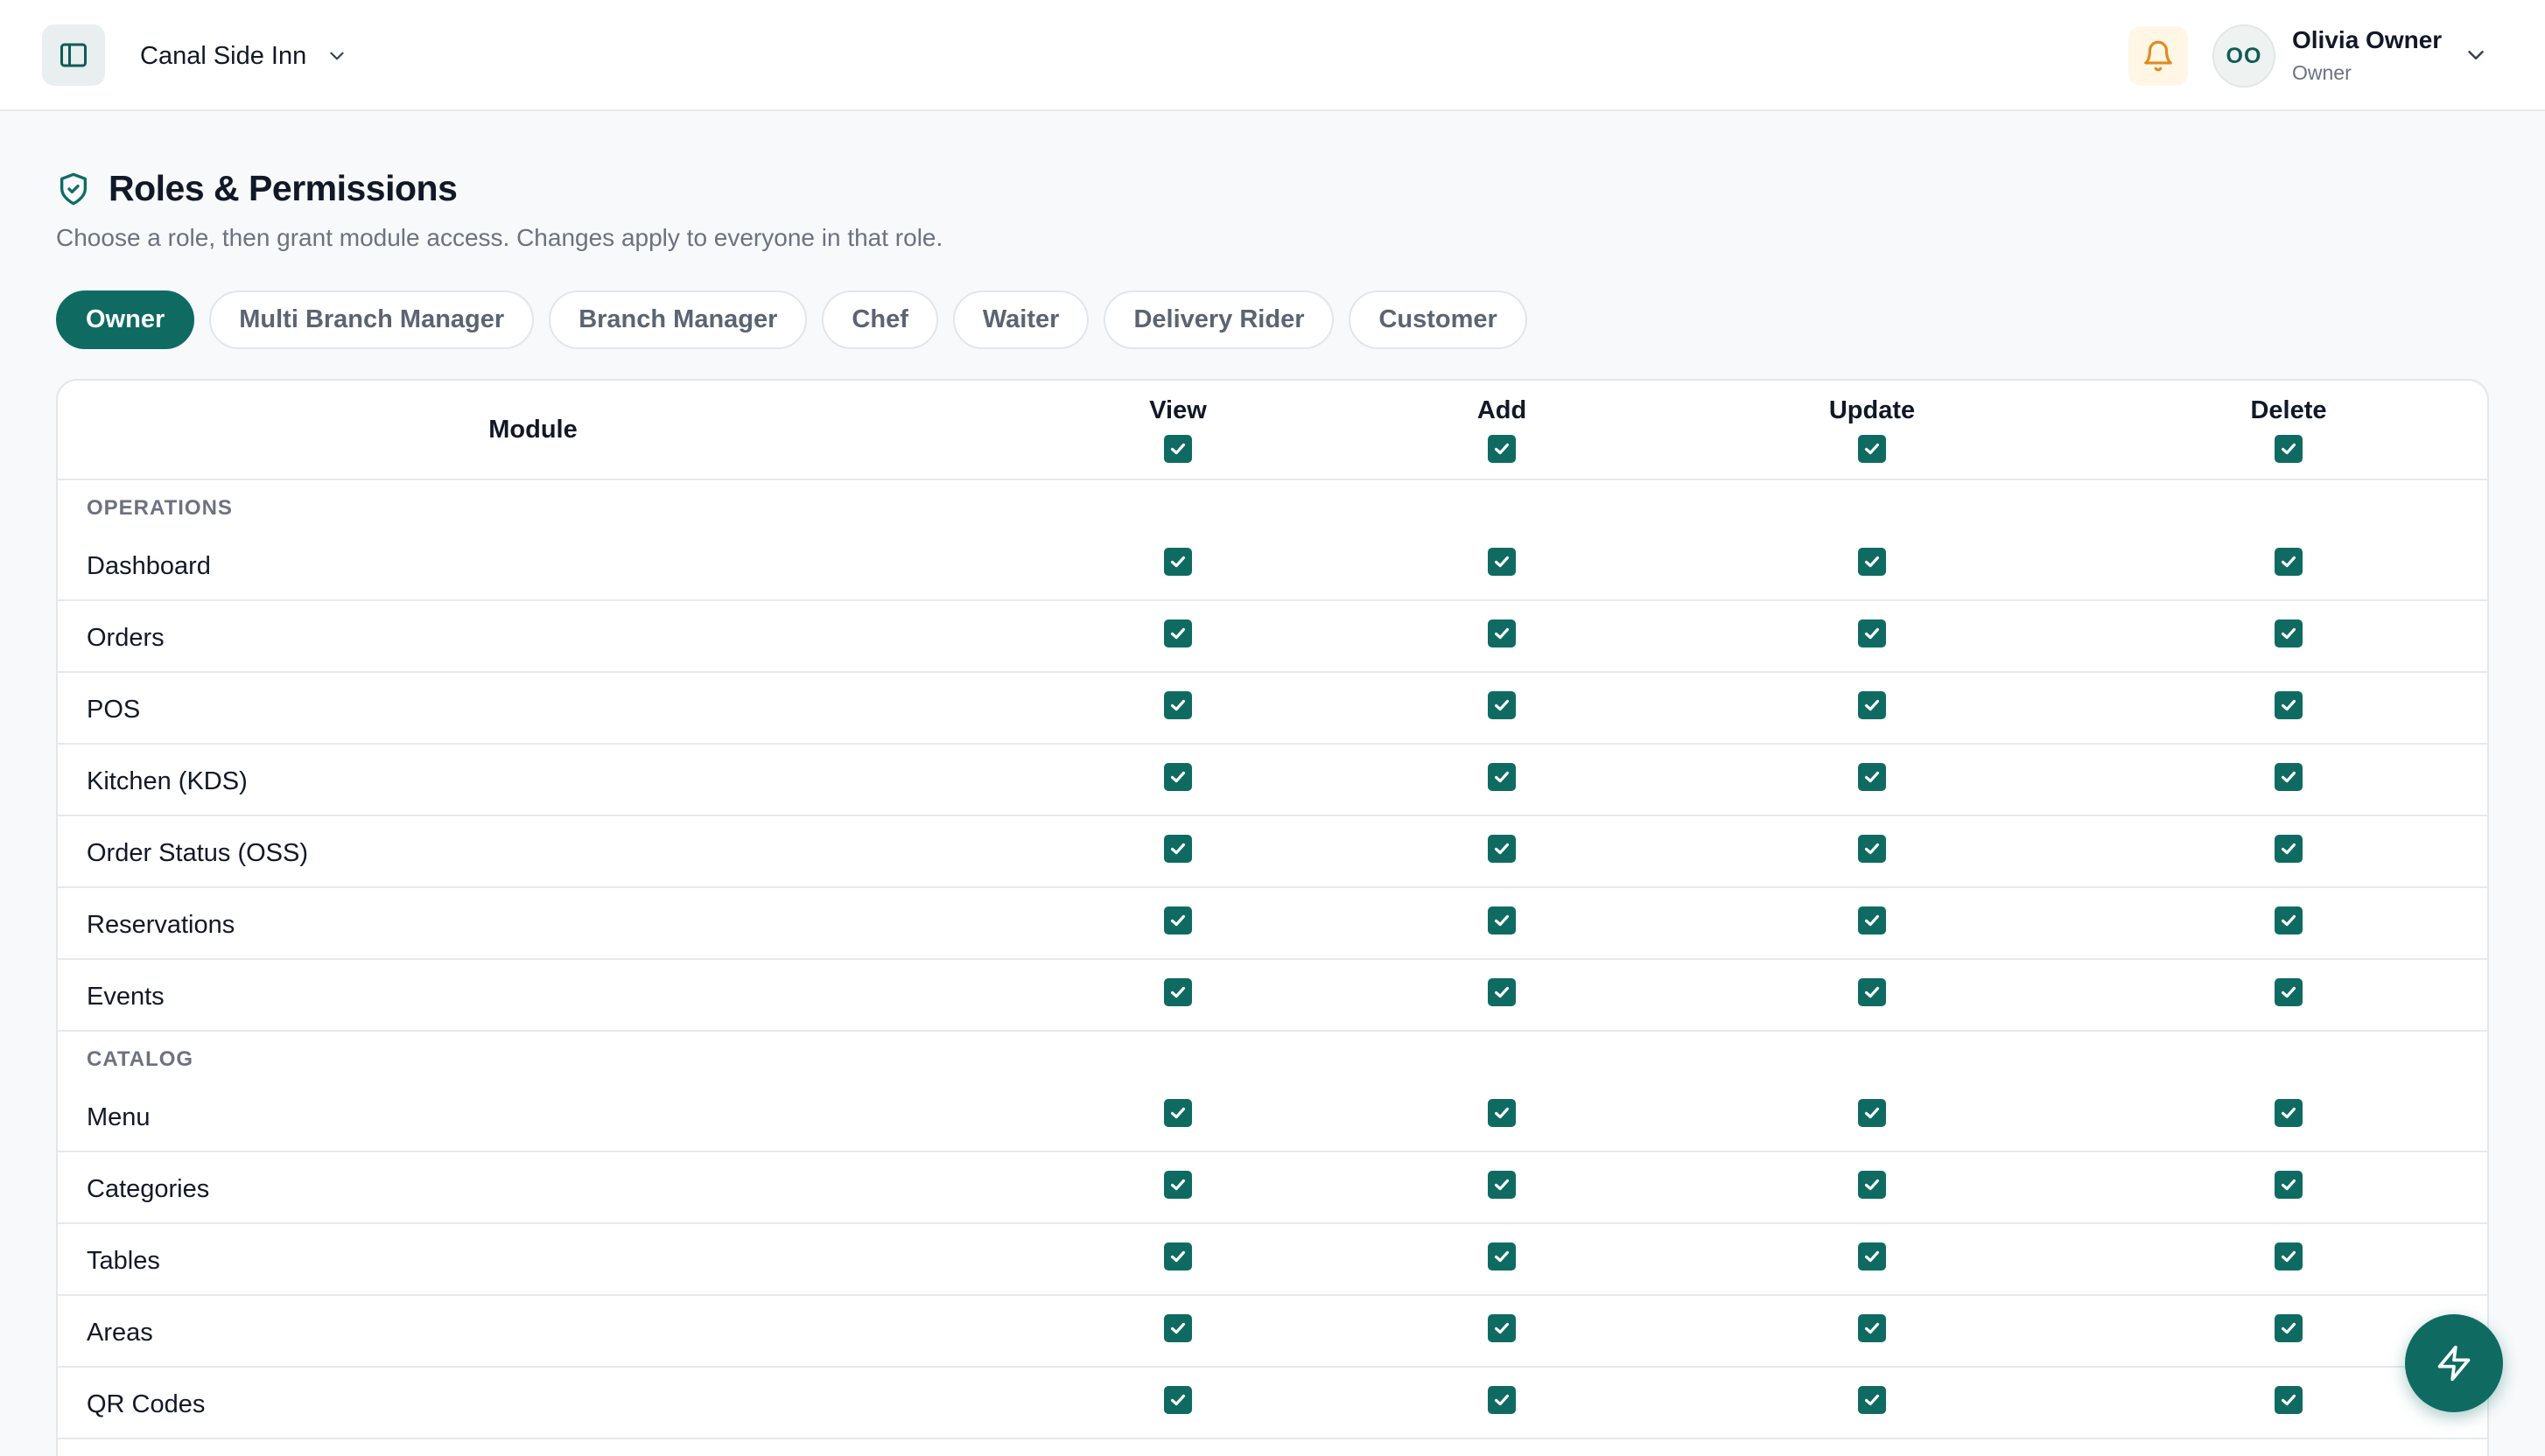 This screenshot has height=1456, width=2545. What do you see at coordinates (1021, 319) in the screenshot?
I see `role-tab-waiter: Waiter` at bounding box center [1021, 319].